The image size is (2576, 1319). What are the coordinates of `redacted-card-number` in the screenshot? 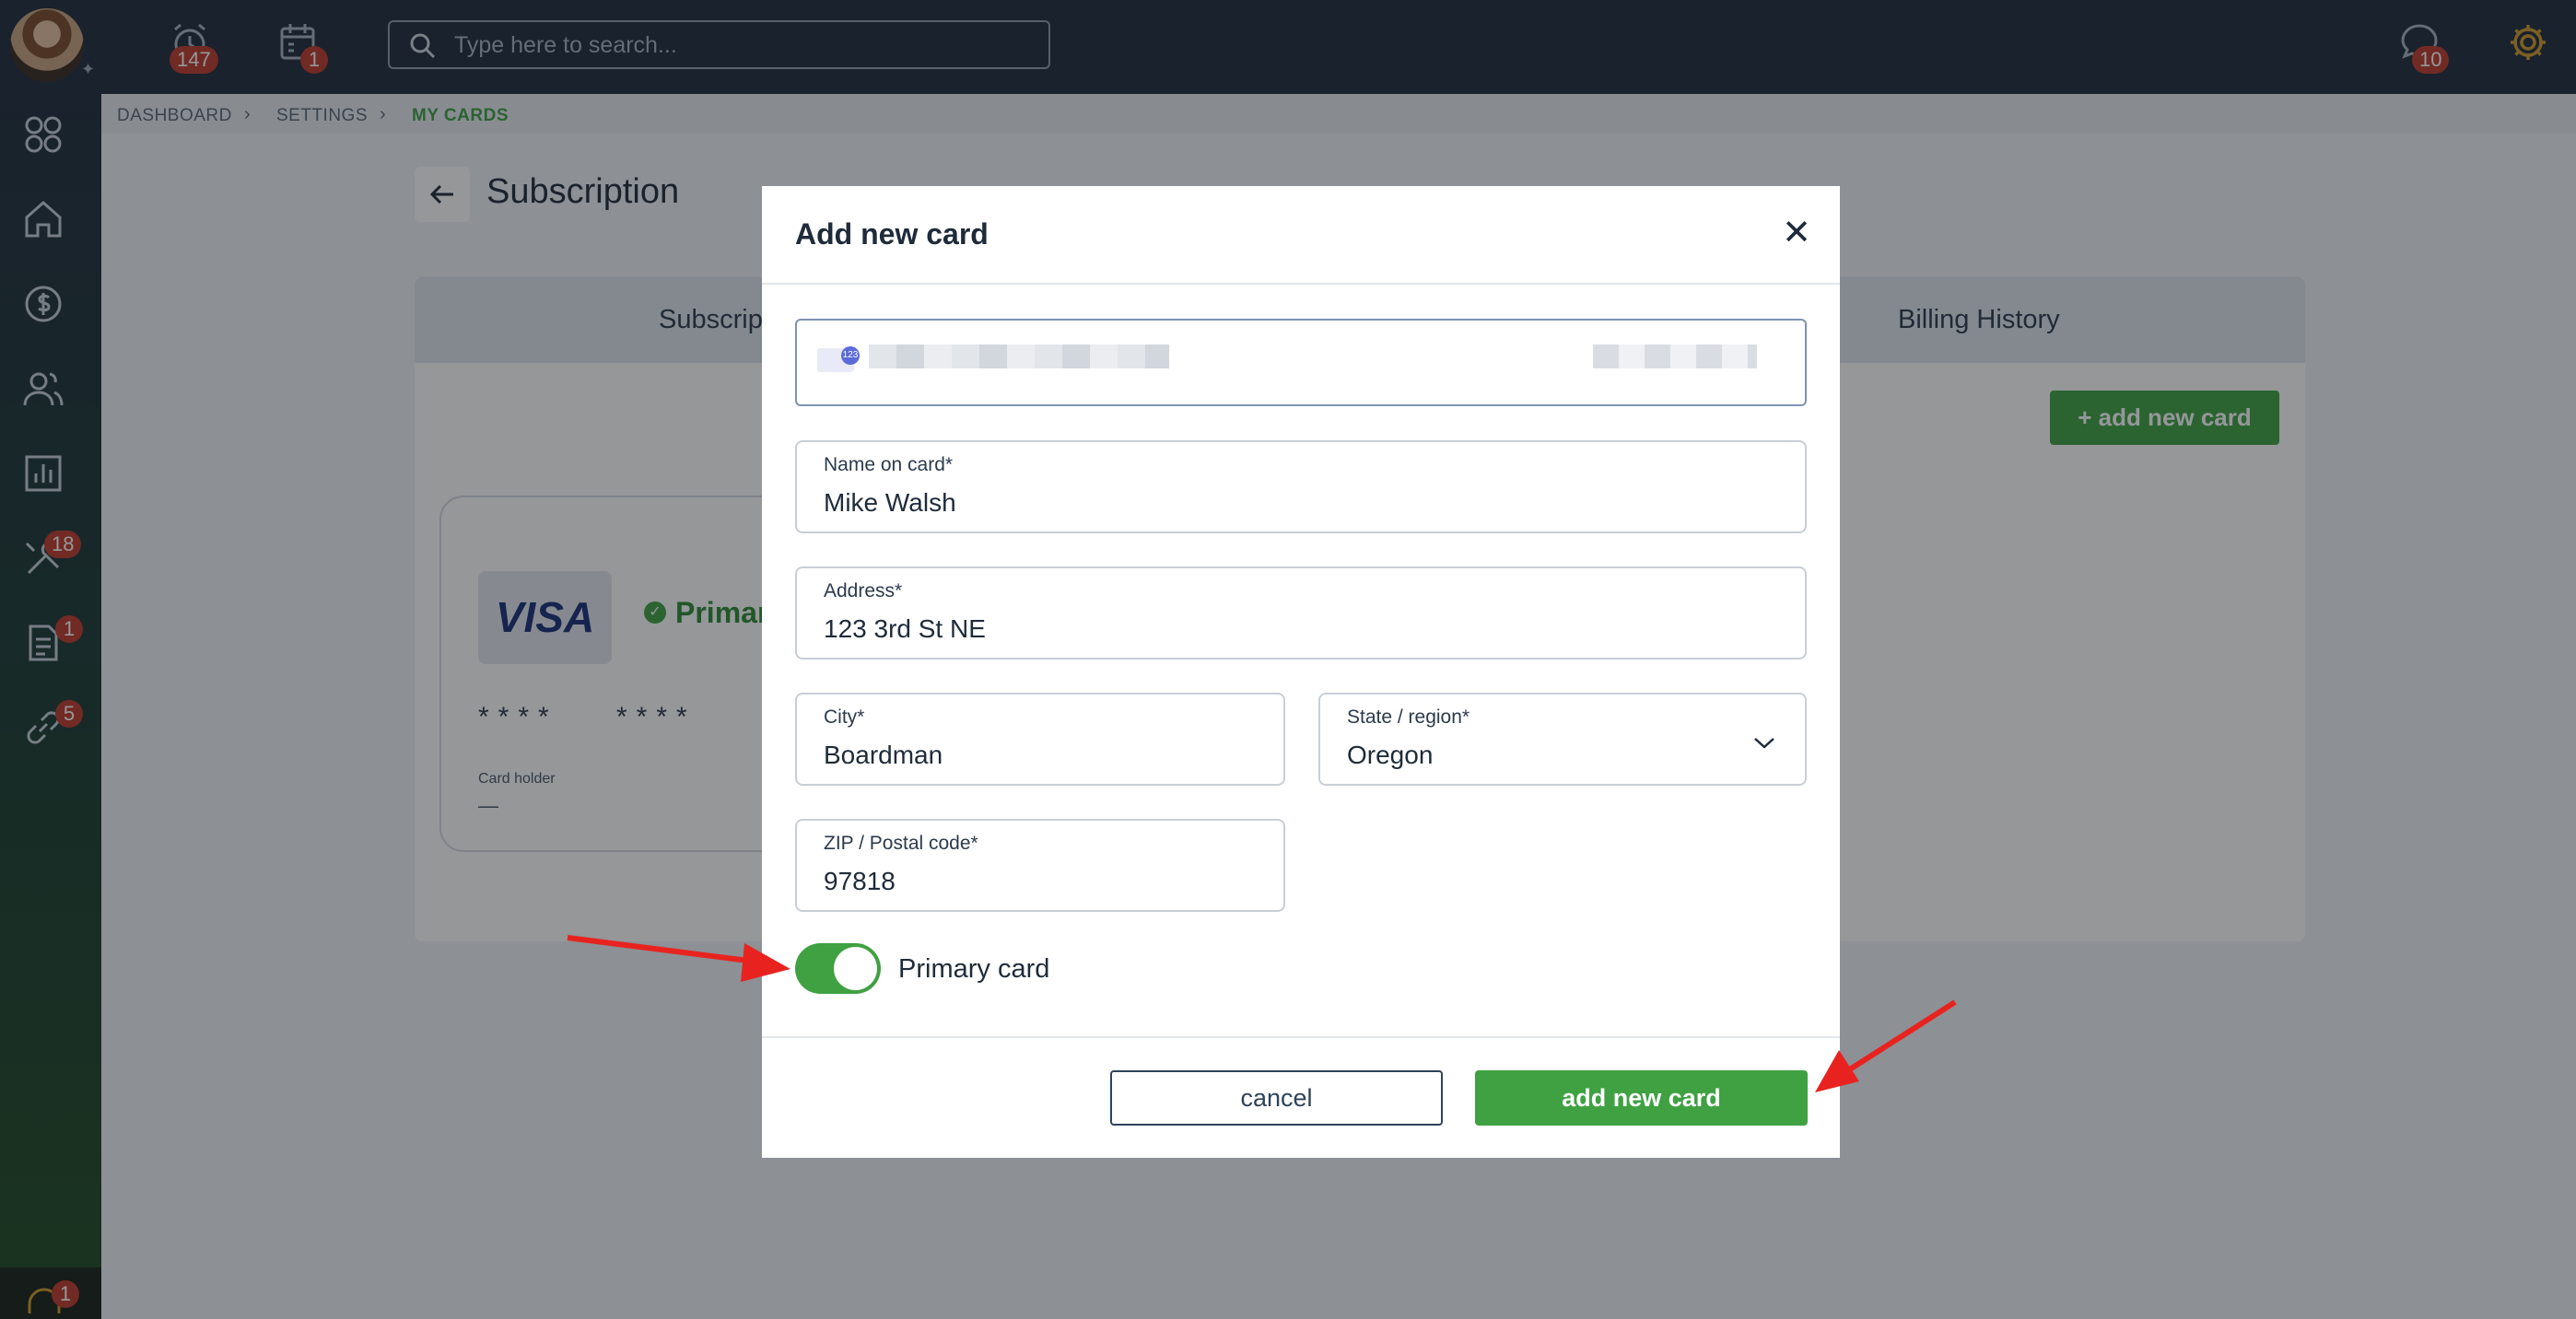 It's located at (1019, 356).